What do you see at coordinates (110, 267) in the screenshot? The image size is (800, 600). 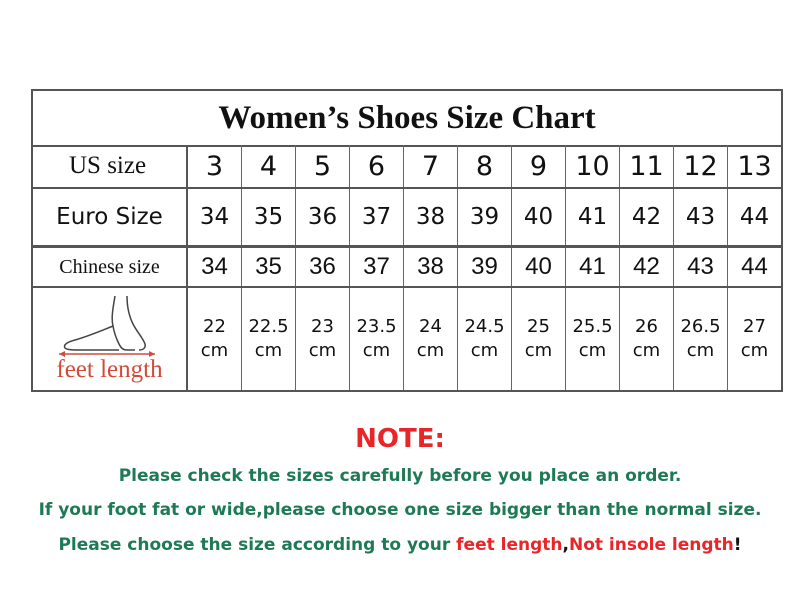 I see `chinese-size-label: Chinese size` at bounding box center [110, 267].